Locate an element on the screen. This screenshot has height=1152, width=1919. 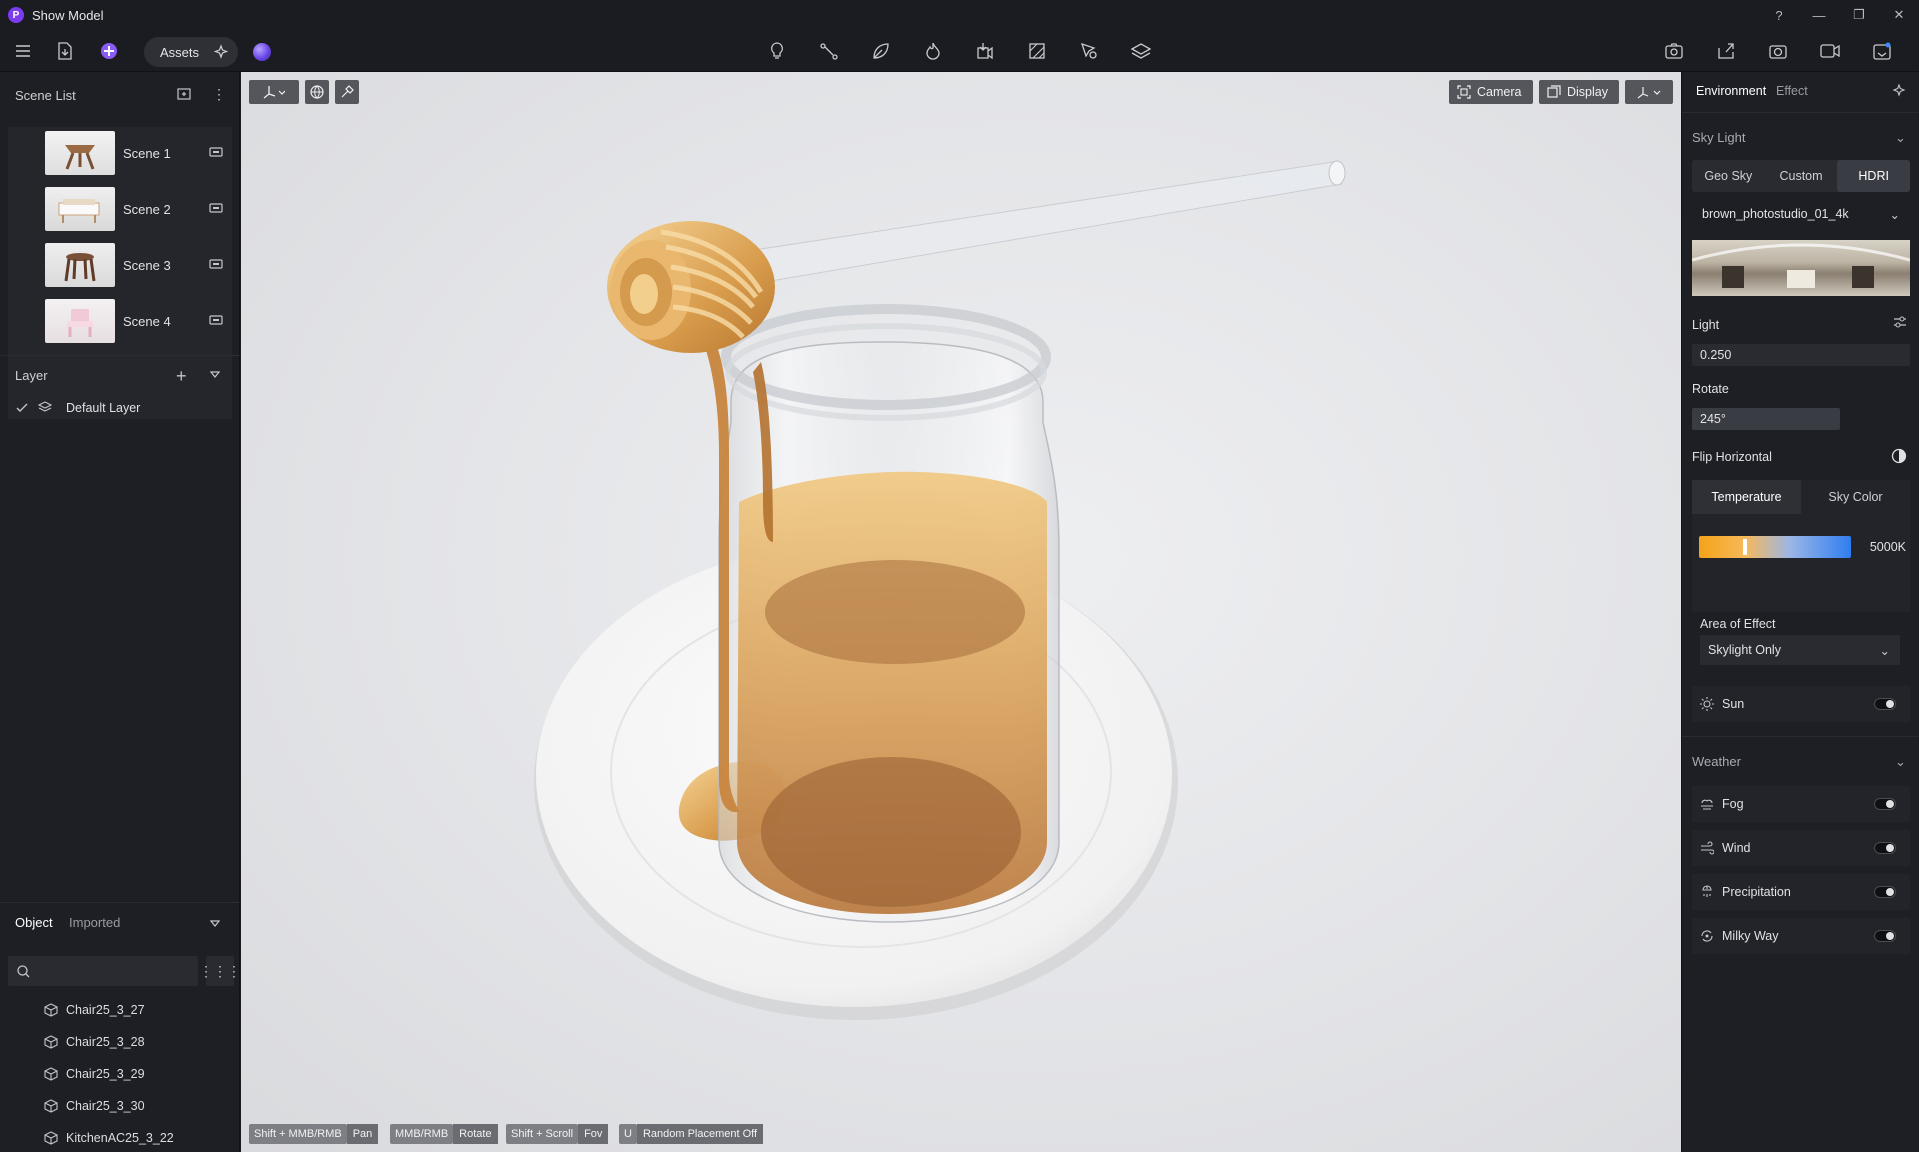
sun-toggle is located at coordinates (1885, 704).